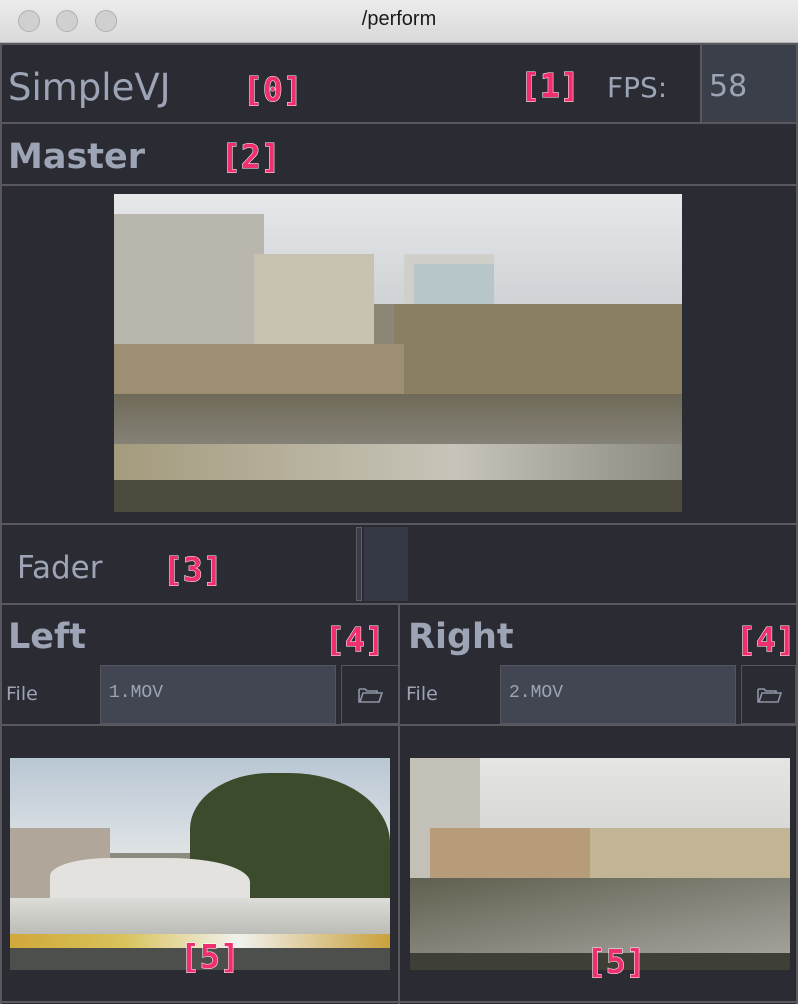 This screenshot has height=1004, width=798. I want to click on window-title: /perform, so click(399, 19).